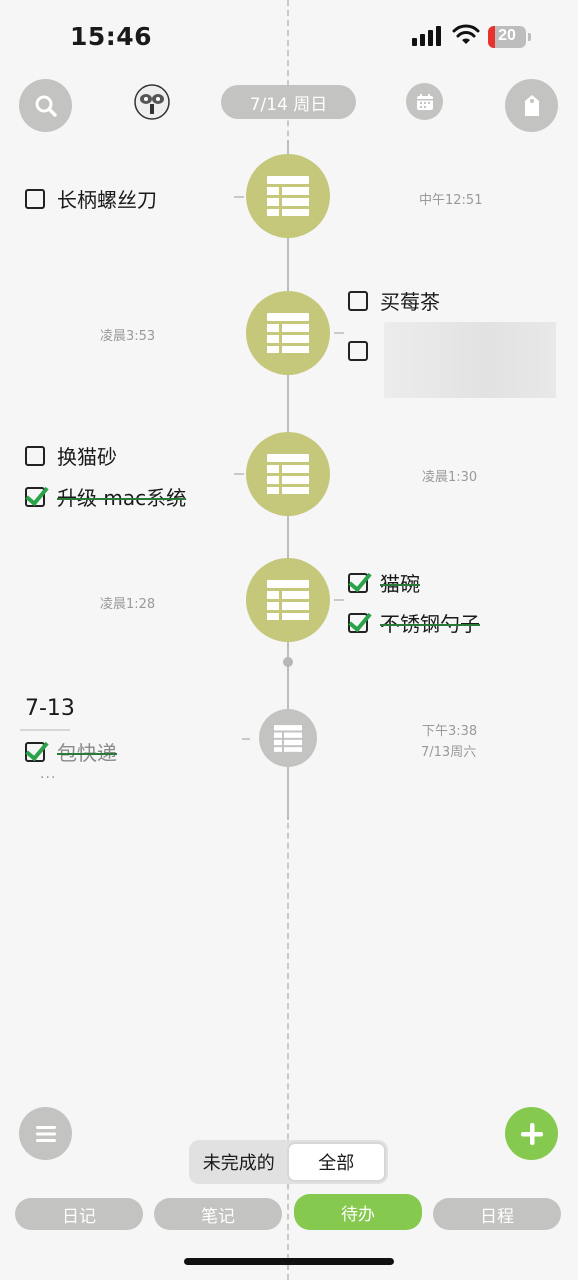 The image size is (578, 1280). I want to click on battery-icon: 20, so click(507, 37).